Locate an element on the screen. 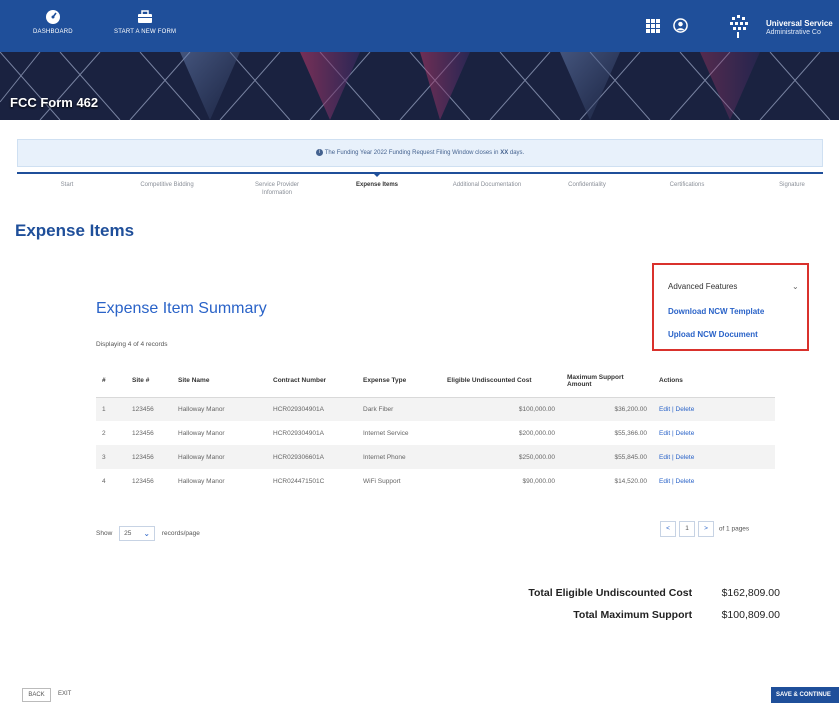  back-button: BACK is located at coordinates (36, 695).